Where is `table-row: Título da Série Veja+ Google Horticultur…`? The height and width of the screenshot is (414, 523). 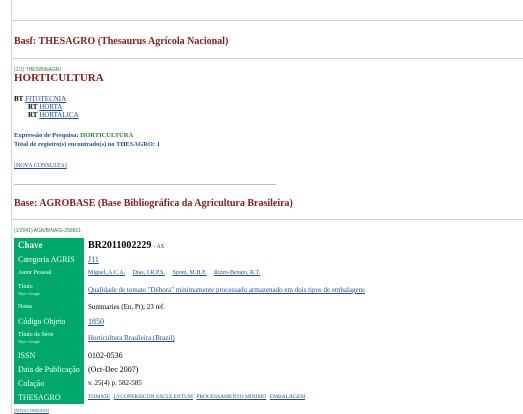 table-row: Título da Série Veja+ Google Horticultur… is located at coordinates (191, 338).